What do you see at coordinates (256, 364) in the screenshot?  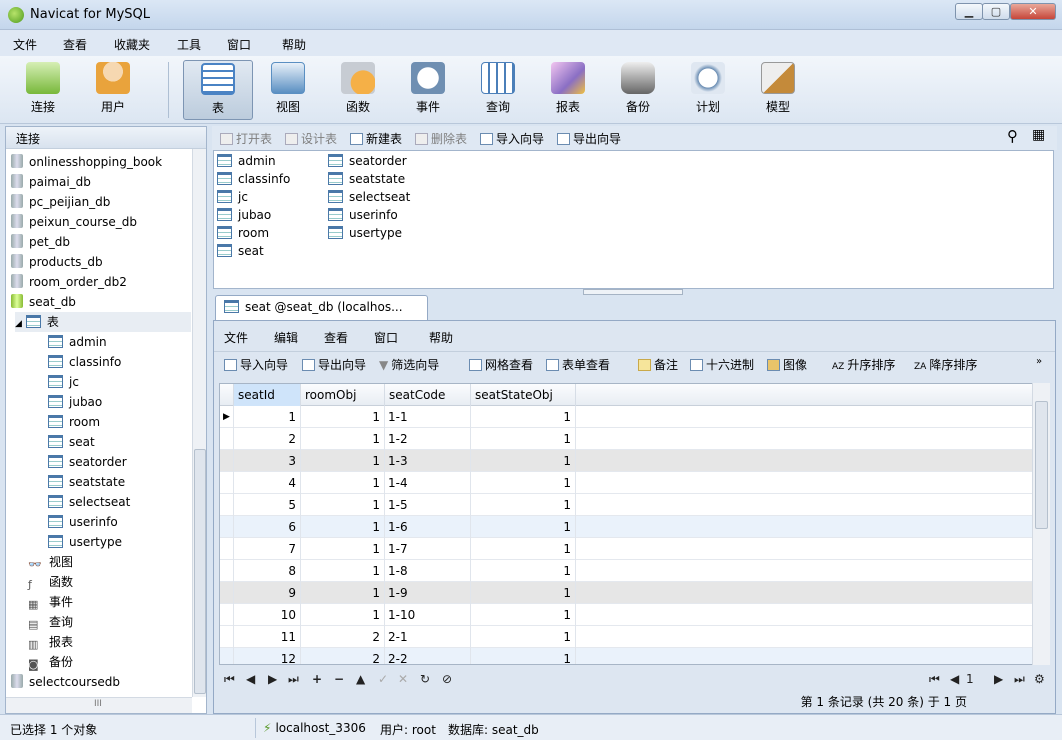 I see `tab-import-wizard-button: 导入向导` at bounding box center [256, 364].